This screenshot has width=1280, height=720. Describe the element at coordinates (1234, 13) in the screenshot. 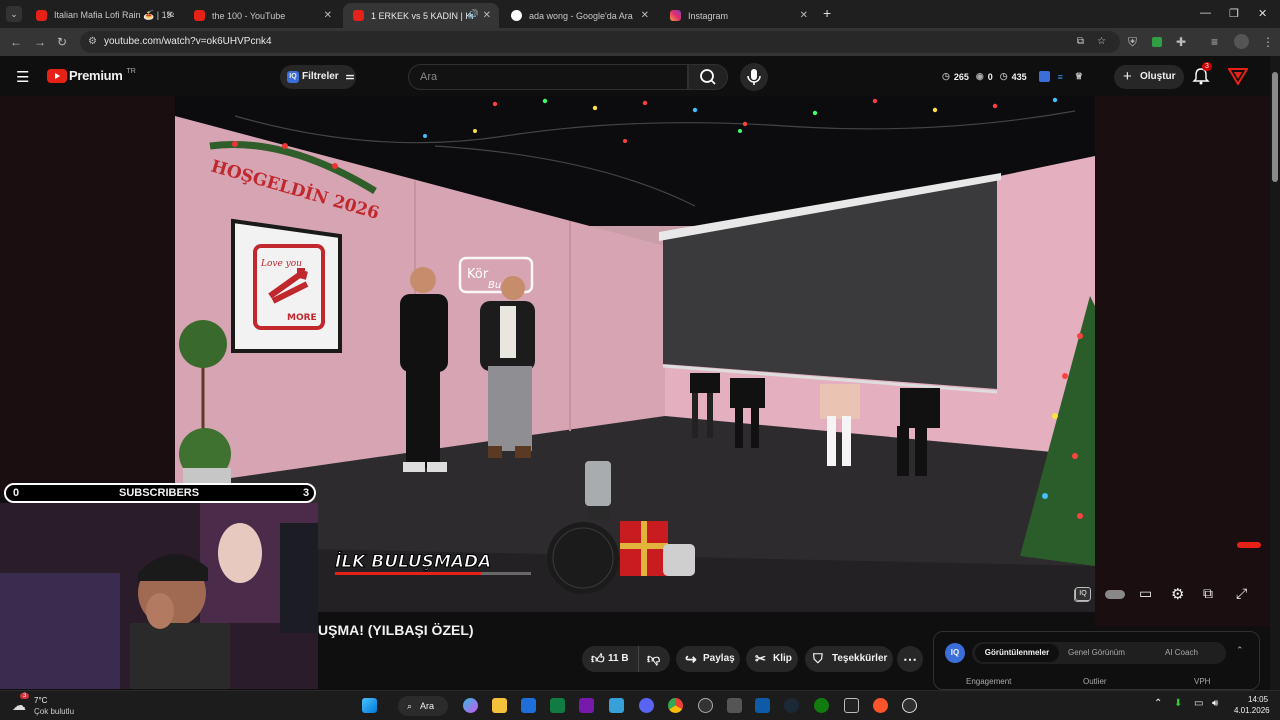

I see `restore-icon: ❐` at that location.